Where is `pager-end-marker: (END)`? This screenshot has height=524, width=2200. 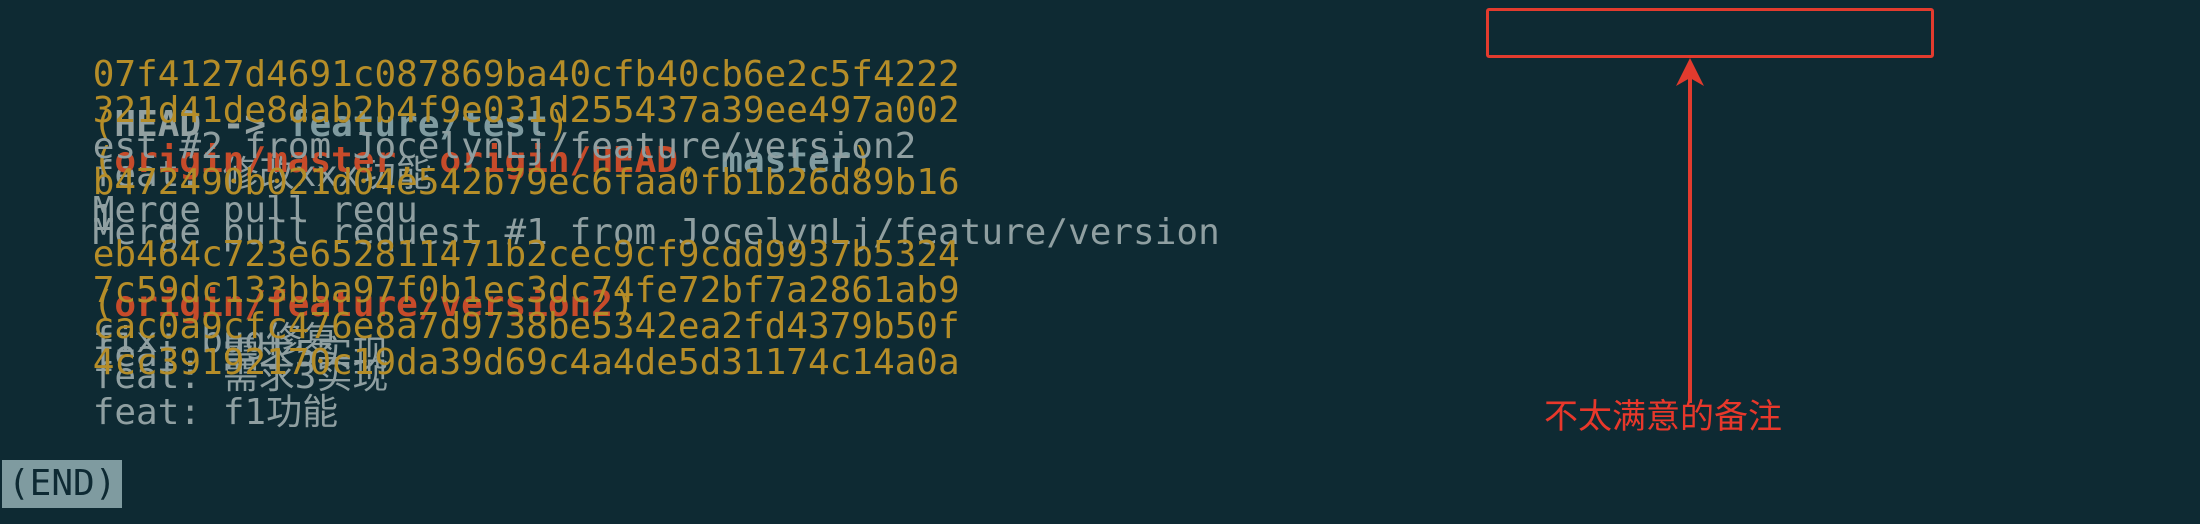
pager-end-marker: (END) is located at coordinates (62, 484).